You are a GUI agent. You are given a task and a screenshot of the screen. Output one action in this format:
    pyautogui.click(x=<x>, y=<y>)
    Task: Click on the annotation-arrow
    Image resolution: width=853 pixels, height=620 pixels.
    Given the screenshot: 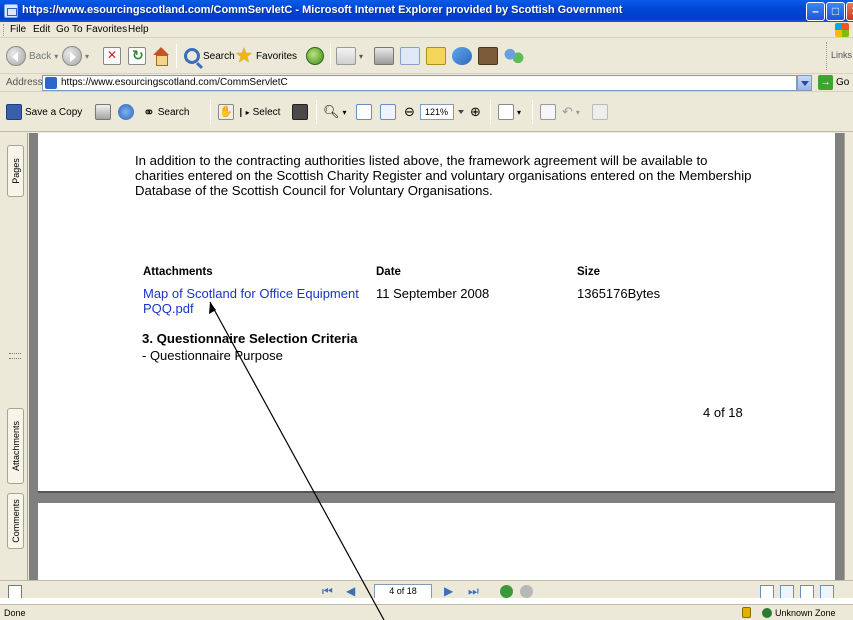 What is the action you would take?
    pyautogui.click(x=297, y=460)
    